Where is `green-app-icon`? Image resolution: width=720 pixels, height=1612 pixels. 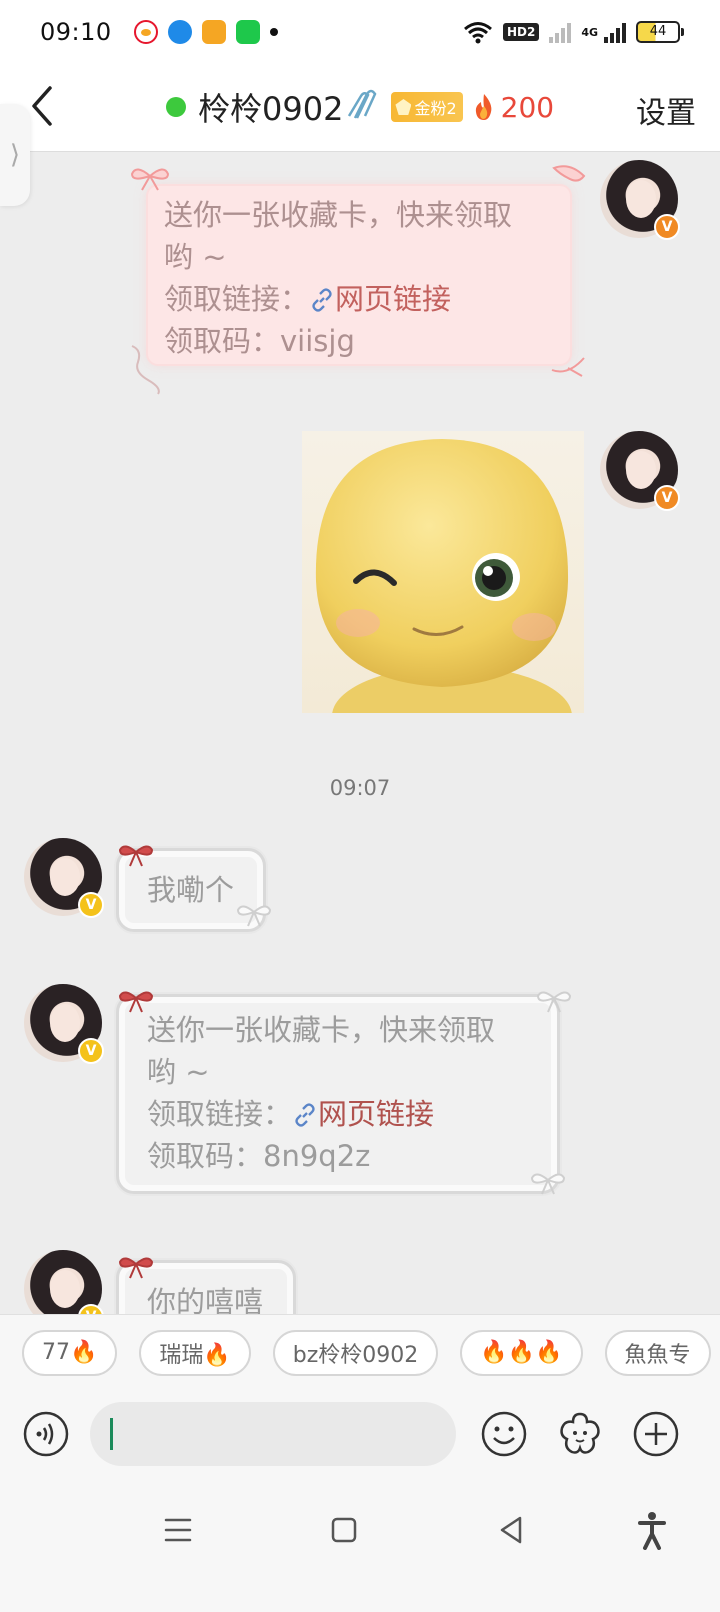
green-app-icon is located at coordinates (247, 32).